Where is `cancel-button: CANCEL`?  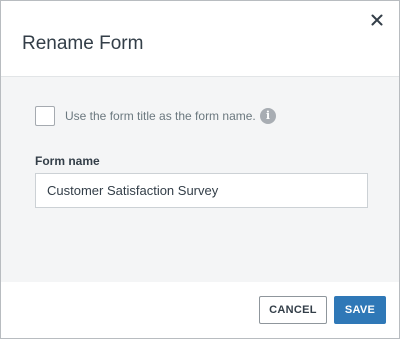
cancel-button: CANCEL is located at coordinates (293, 310).